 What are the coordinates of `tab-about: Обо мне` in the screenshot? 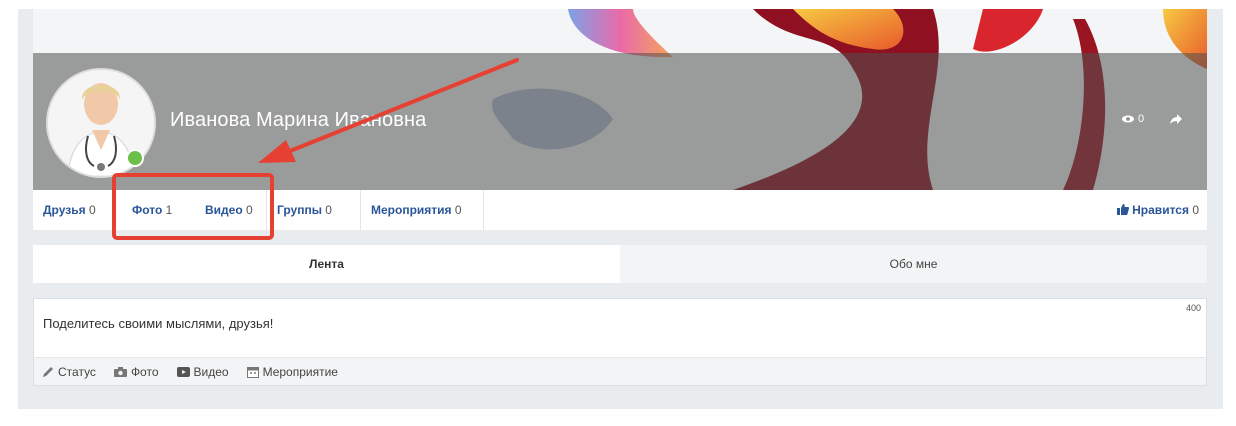 It's located at (913, 264).